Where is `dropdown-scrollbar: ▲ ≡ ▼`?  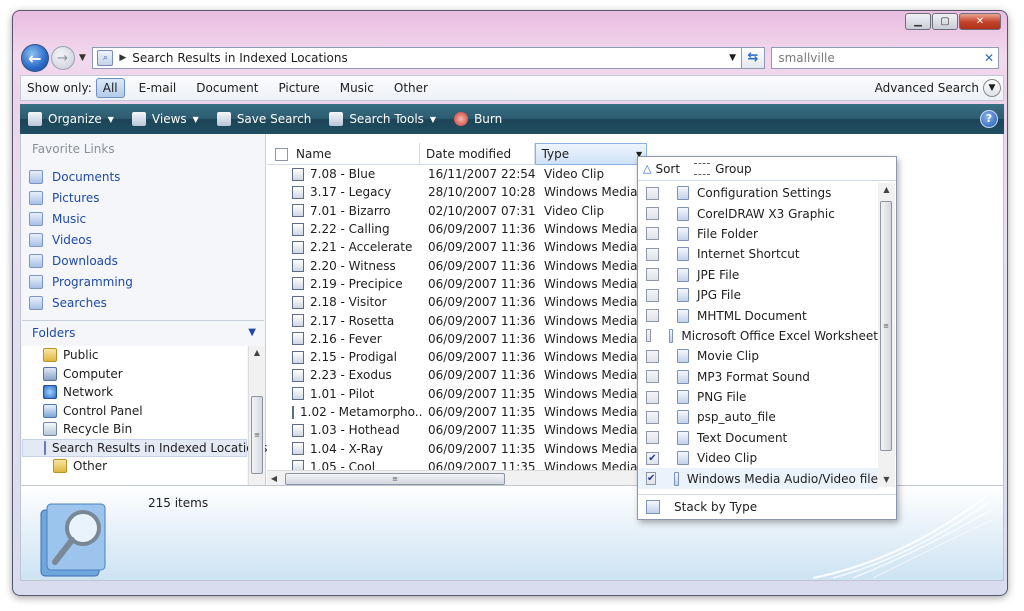 dropdown-scrollbar: ▲ ≡ ▼ is located at coordinates (886, 335).